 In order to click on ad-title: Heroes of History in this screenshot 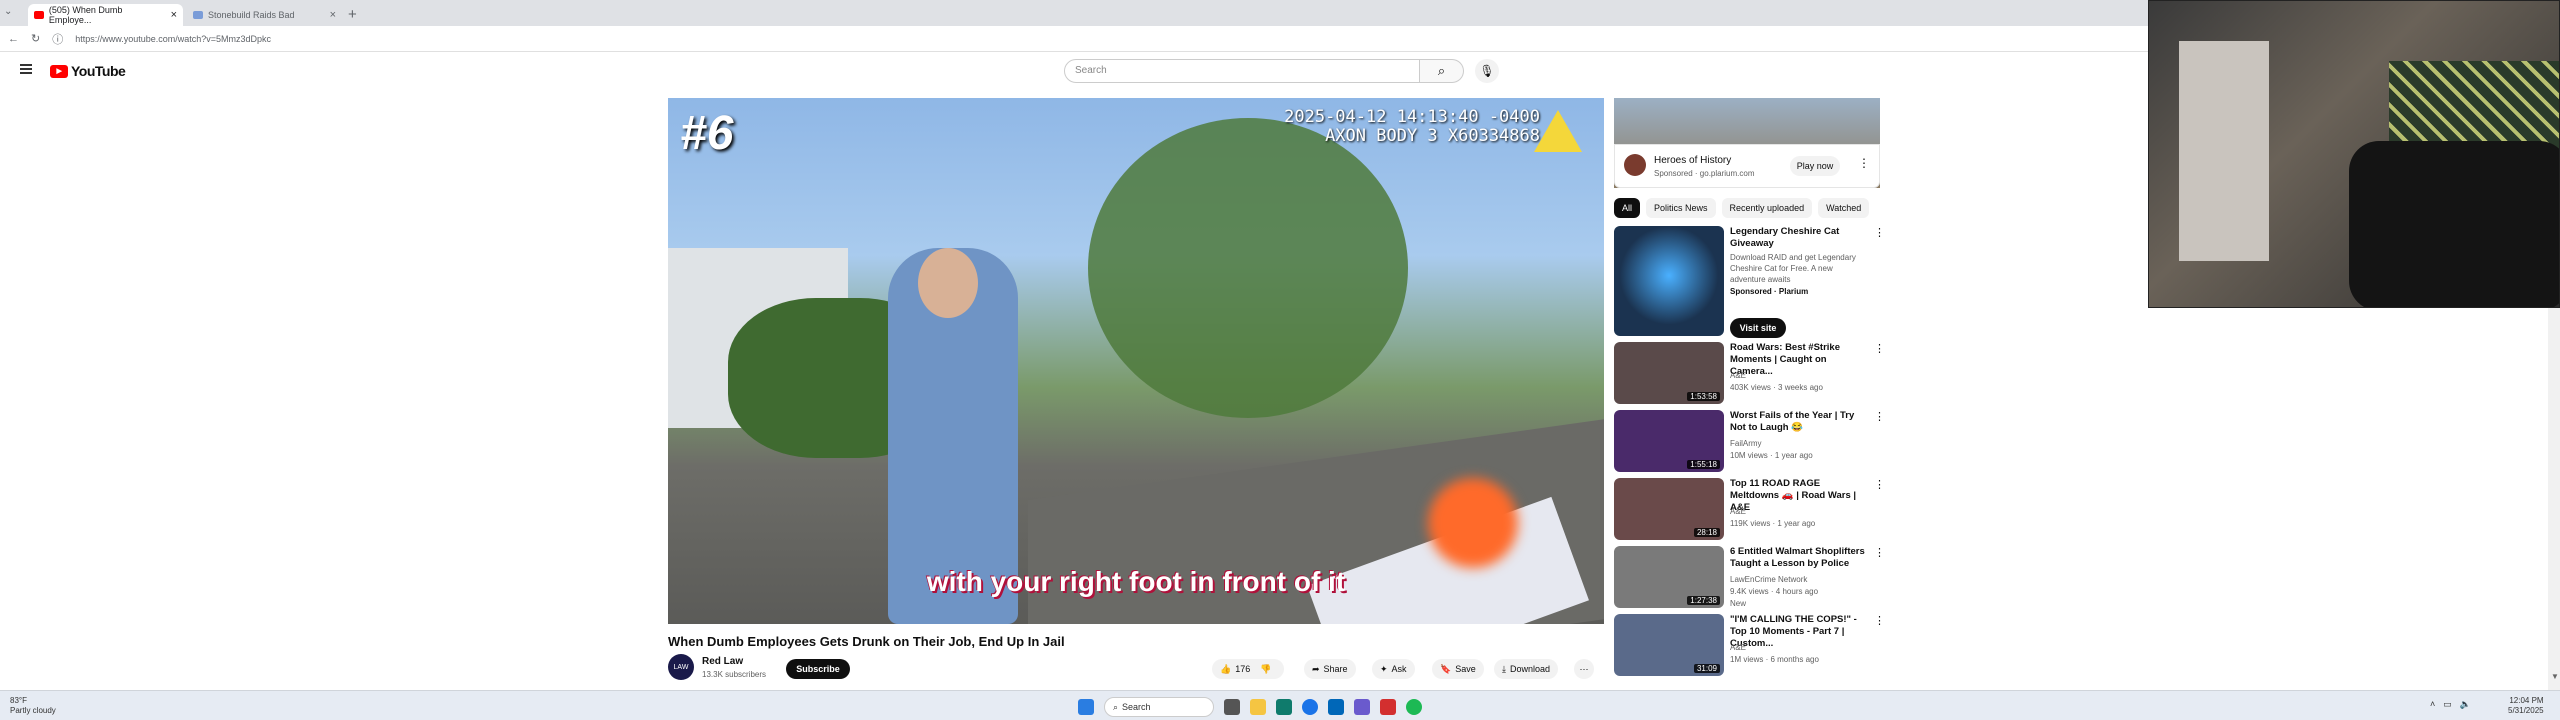, I will do `click(1692, 160)`.